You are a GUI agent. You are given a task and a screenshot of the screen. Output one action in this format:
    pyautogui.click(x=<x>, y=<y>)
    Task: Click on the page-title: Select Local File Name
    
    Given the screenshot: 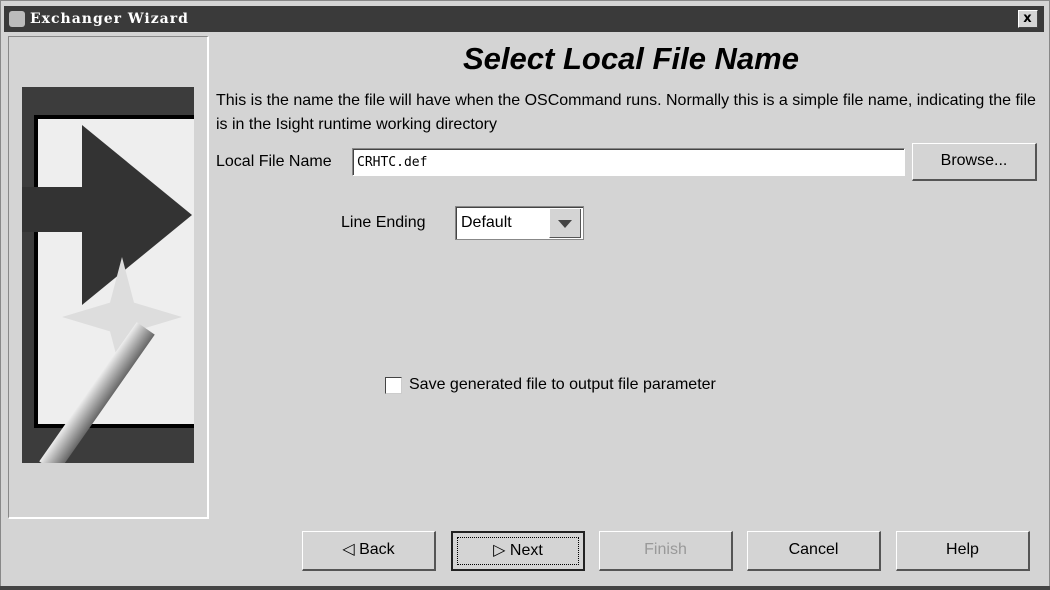 What is the action you would take?
    pyautogui.click(x=631, y=58)
    